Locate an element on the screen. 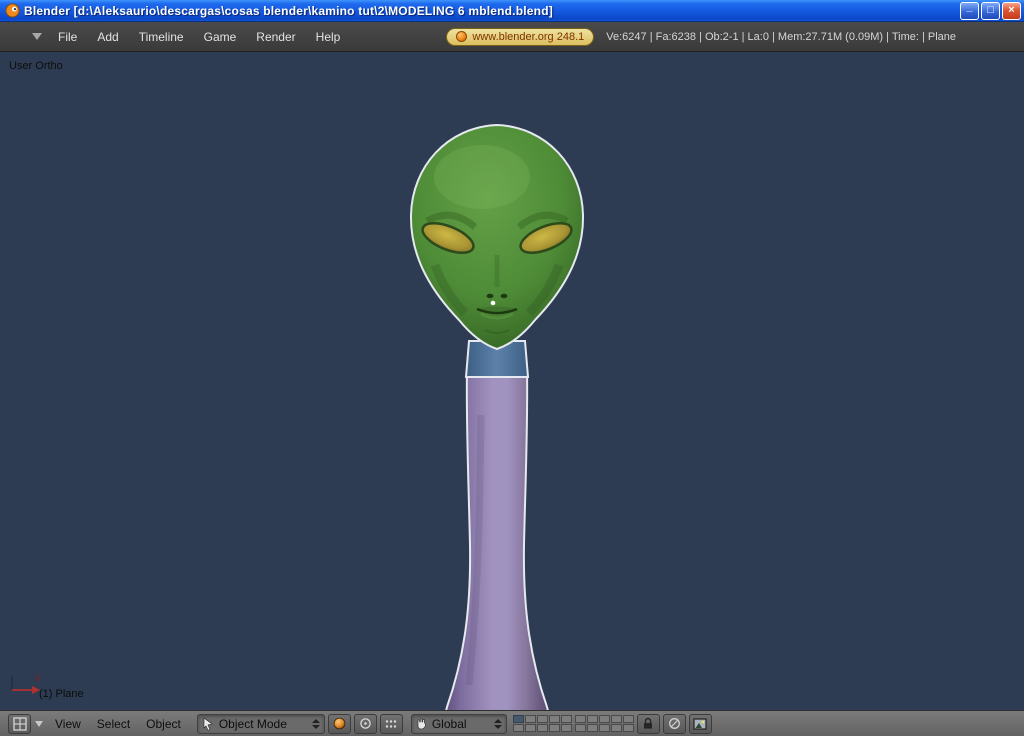  pivot-button is located at coordinates (365, 723).